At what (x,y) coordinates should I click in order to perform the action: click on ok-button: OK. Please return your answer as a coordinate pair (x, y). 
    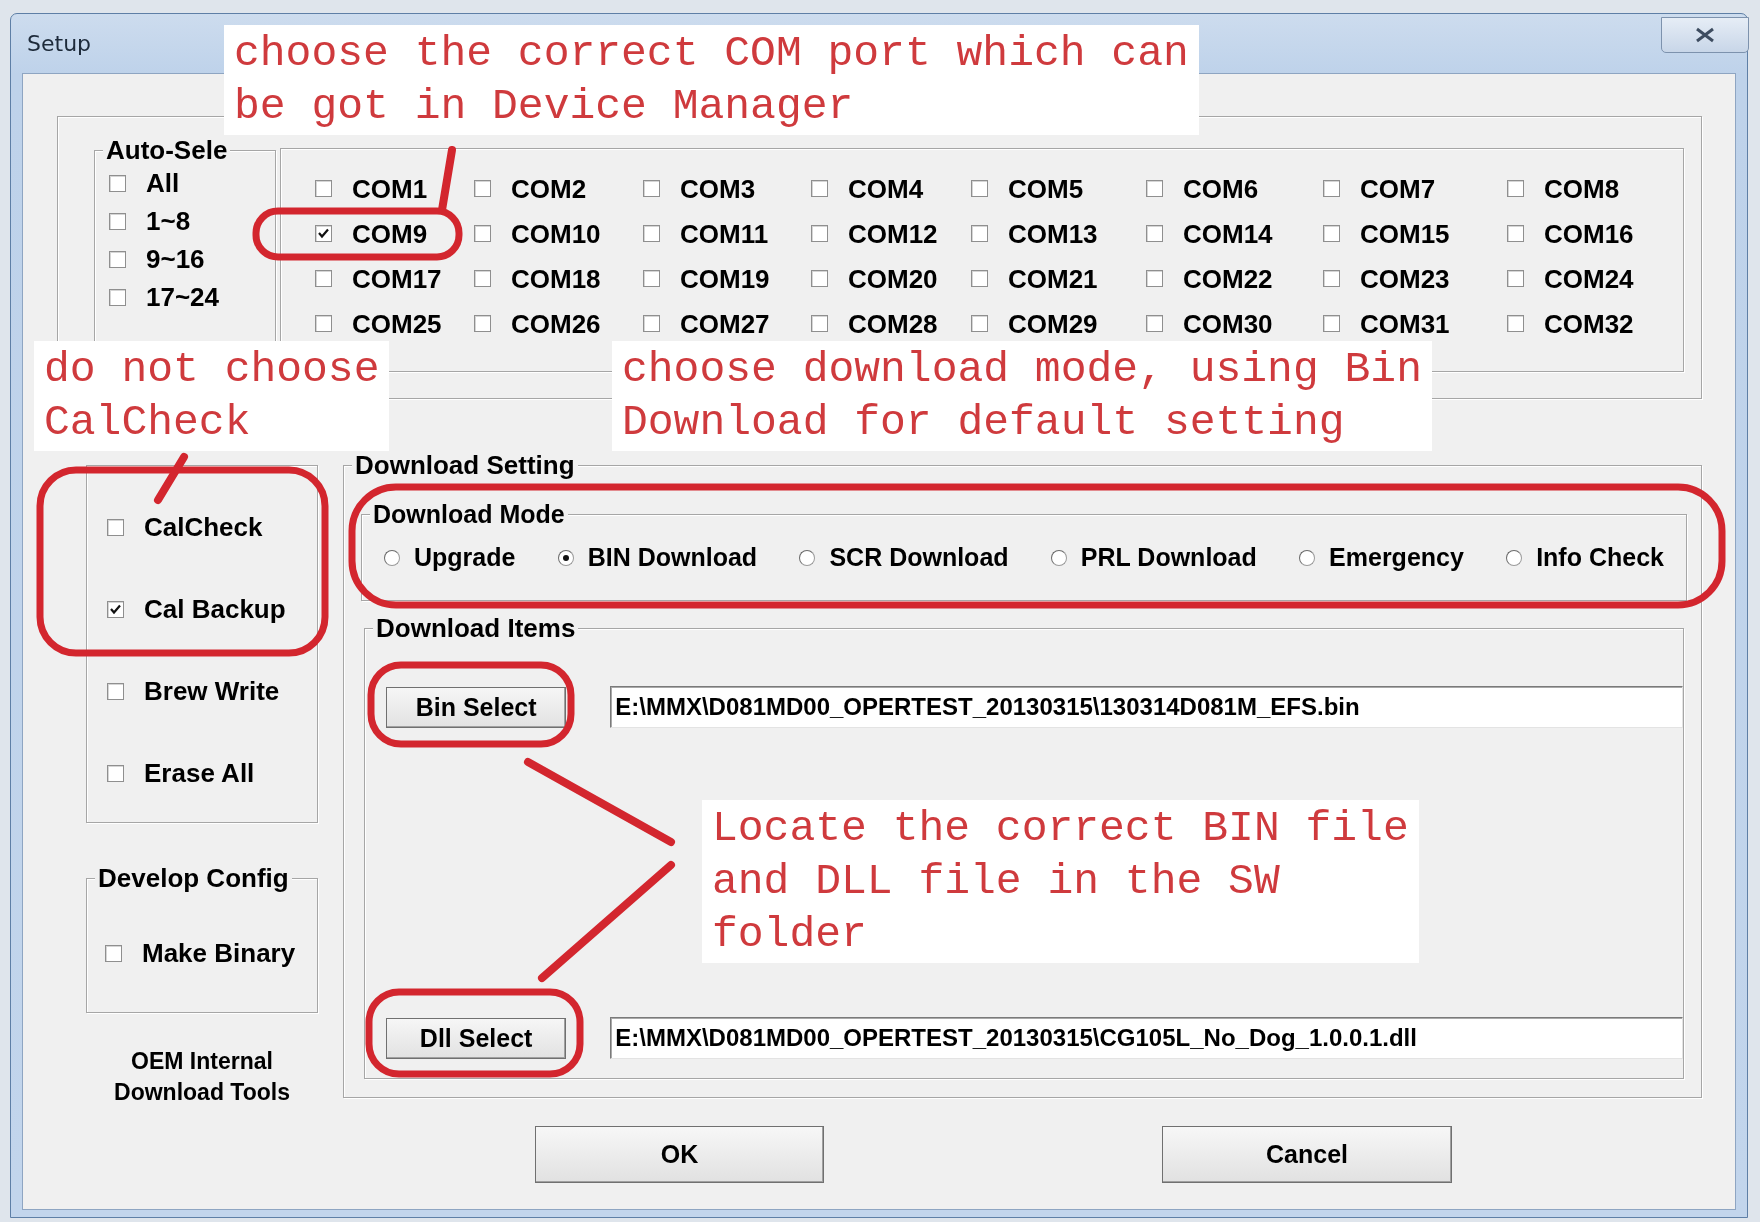
    Looking at the image, I should click on (679, 1154).